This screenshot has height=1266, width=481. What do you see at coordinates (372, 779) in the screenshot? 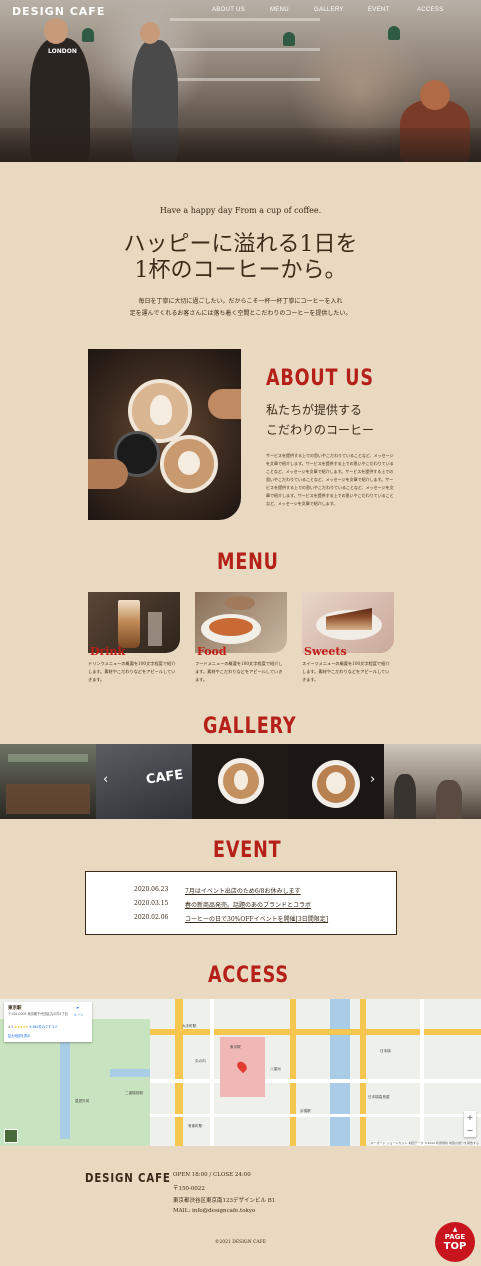
I see `gallery-next-arrow: ›` at bounding box center [372, 779].